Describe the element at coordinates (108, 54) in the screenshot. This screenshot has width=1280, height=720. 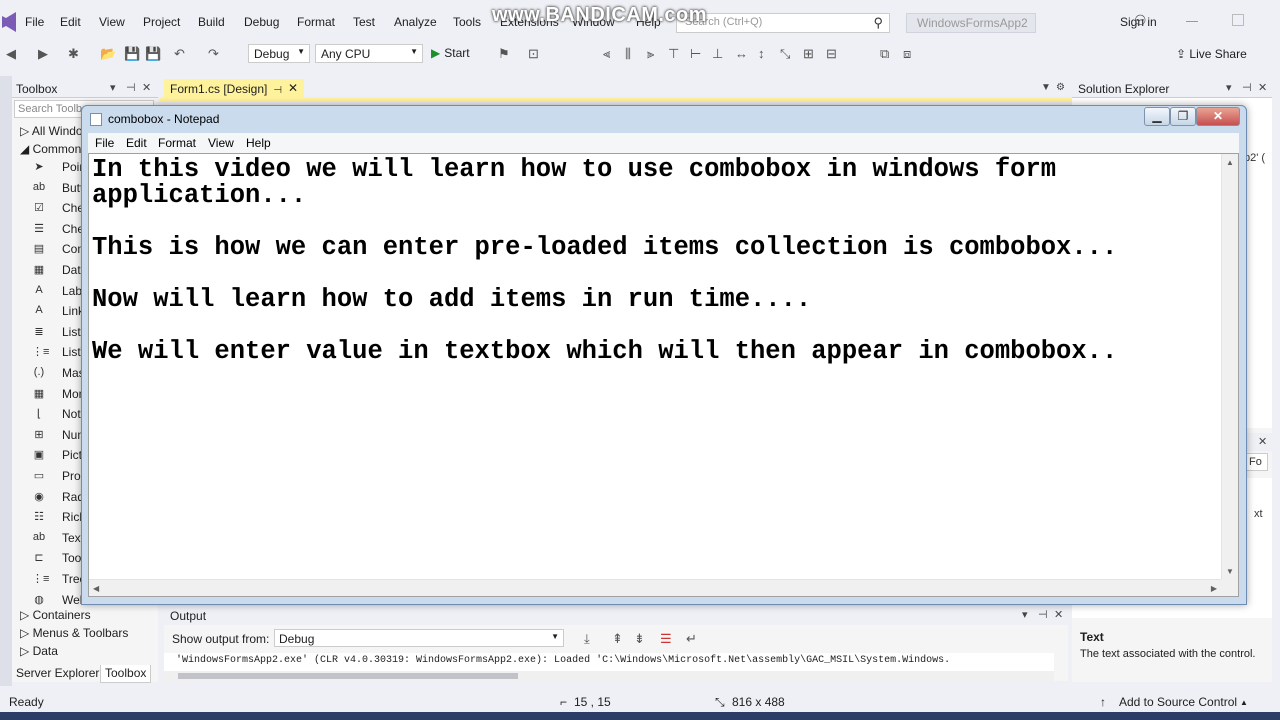
I see `open-icon: 📂` at that location.